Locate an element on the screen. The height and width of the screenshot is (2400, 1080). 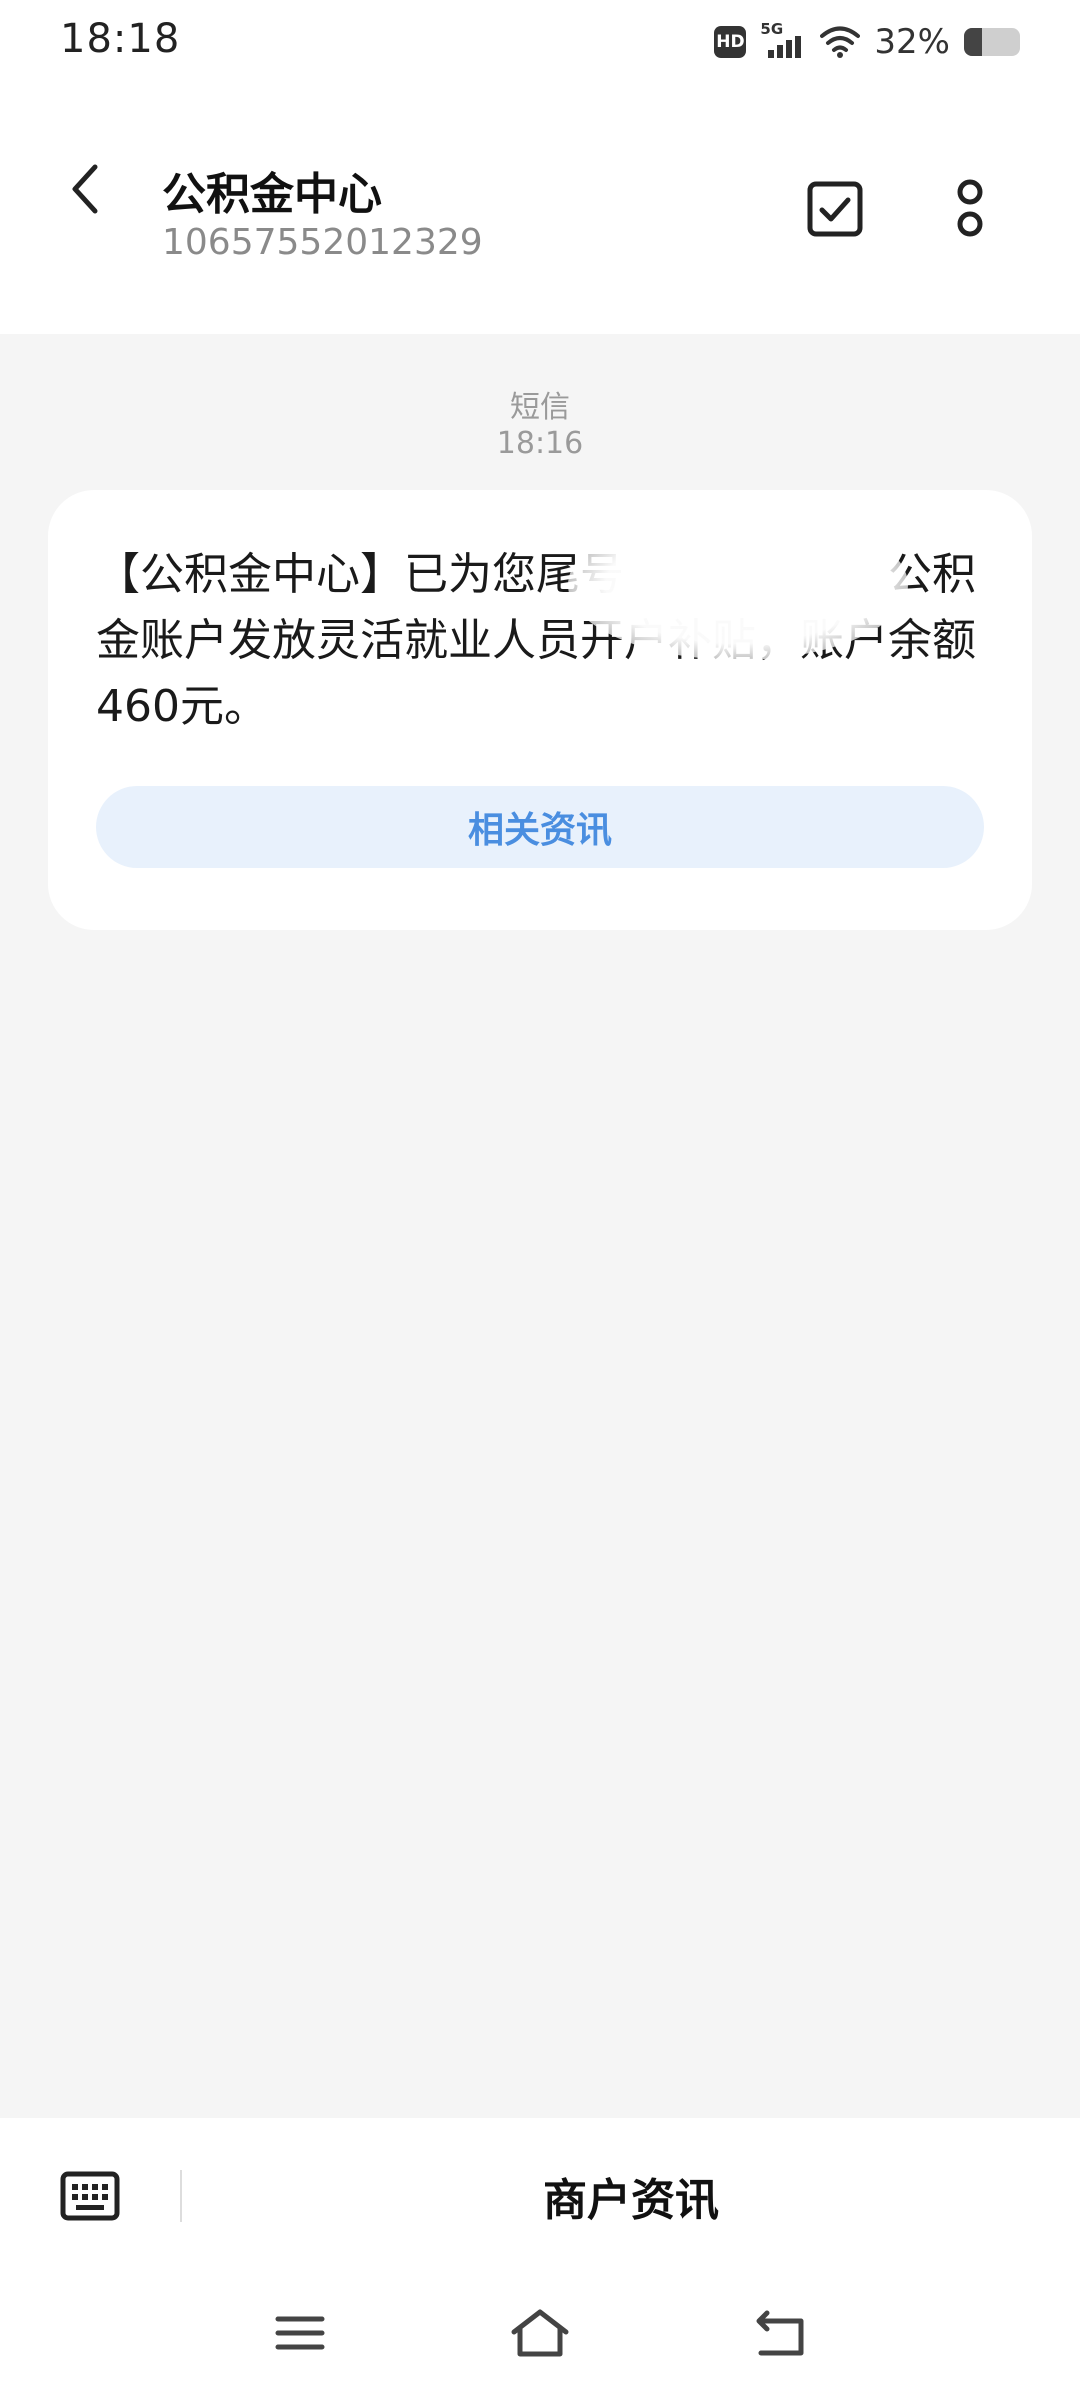
back-icon is located at coordinates (780, 2333).